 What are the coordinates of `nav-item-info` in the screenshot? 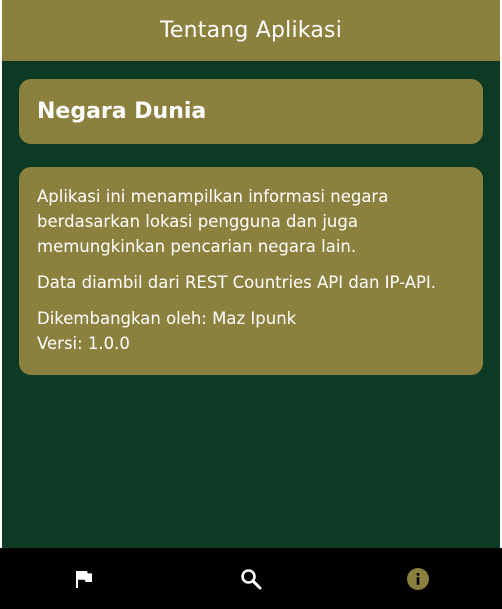 It's located at (417, 569).